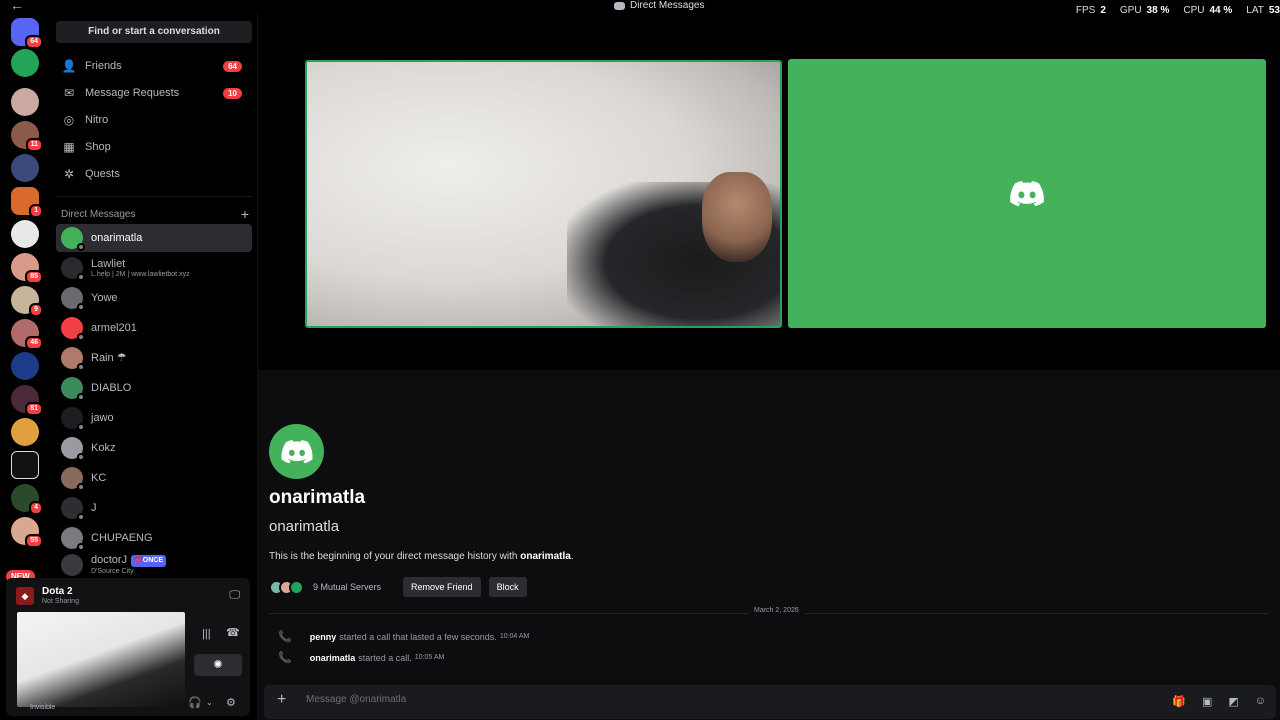  Describe the element at coordinates (154, 238) in the screenshot. I see `dm-item: onarimatla` at that location.